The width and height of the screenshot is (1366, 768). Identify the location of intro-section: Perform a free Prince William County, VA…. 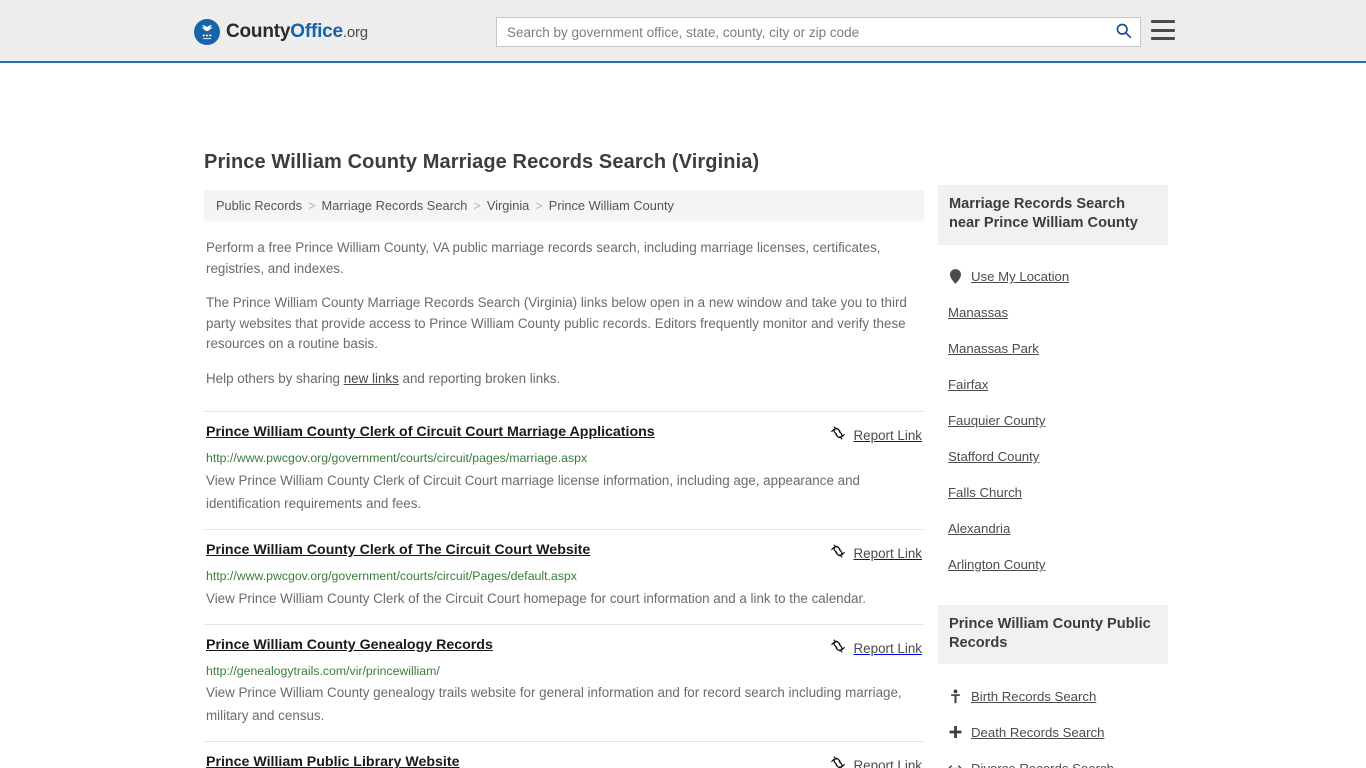
(564, 313).